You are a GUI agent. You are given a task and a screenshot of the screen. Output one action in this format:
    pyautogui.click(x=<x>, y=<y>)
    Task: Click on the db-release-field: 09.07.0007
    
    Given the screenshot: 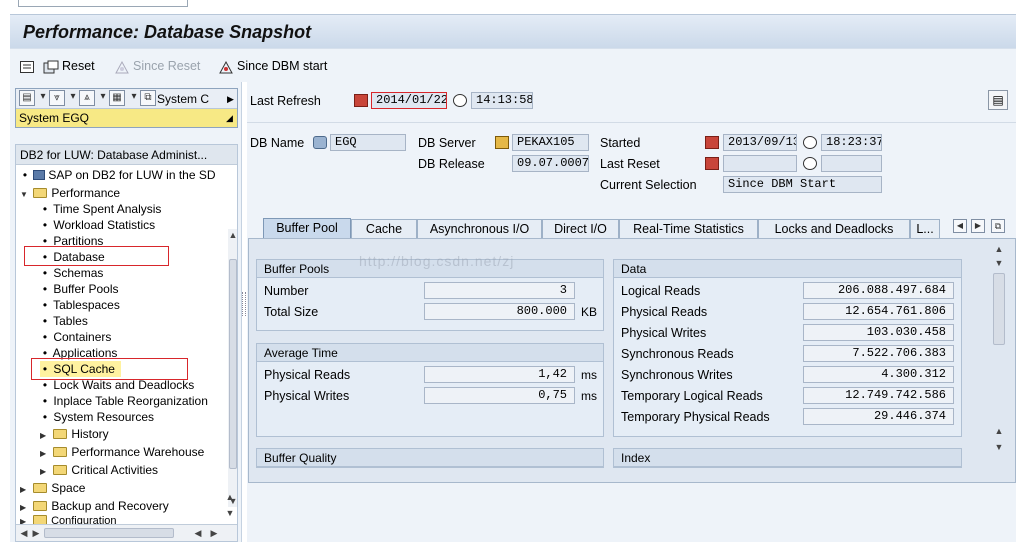 What is the action you would take?
    pyautogui.click(x=550, y=163)
    